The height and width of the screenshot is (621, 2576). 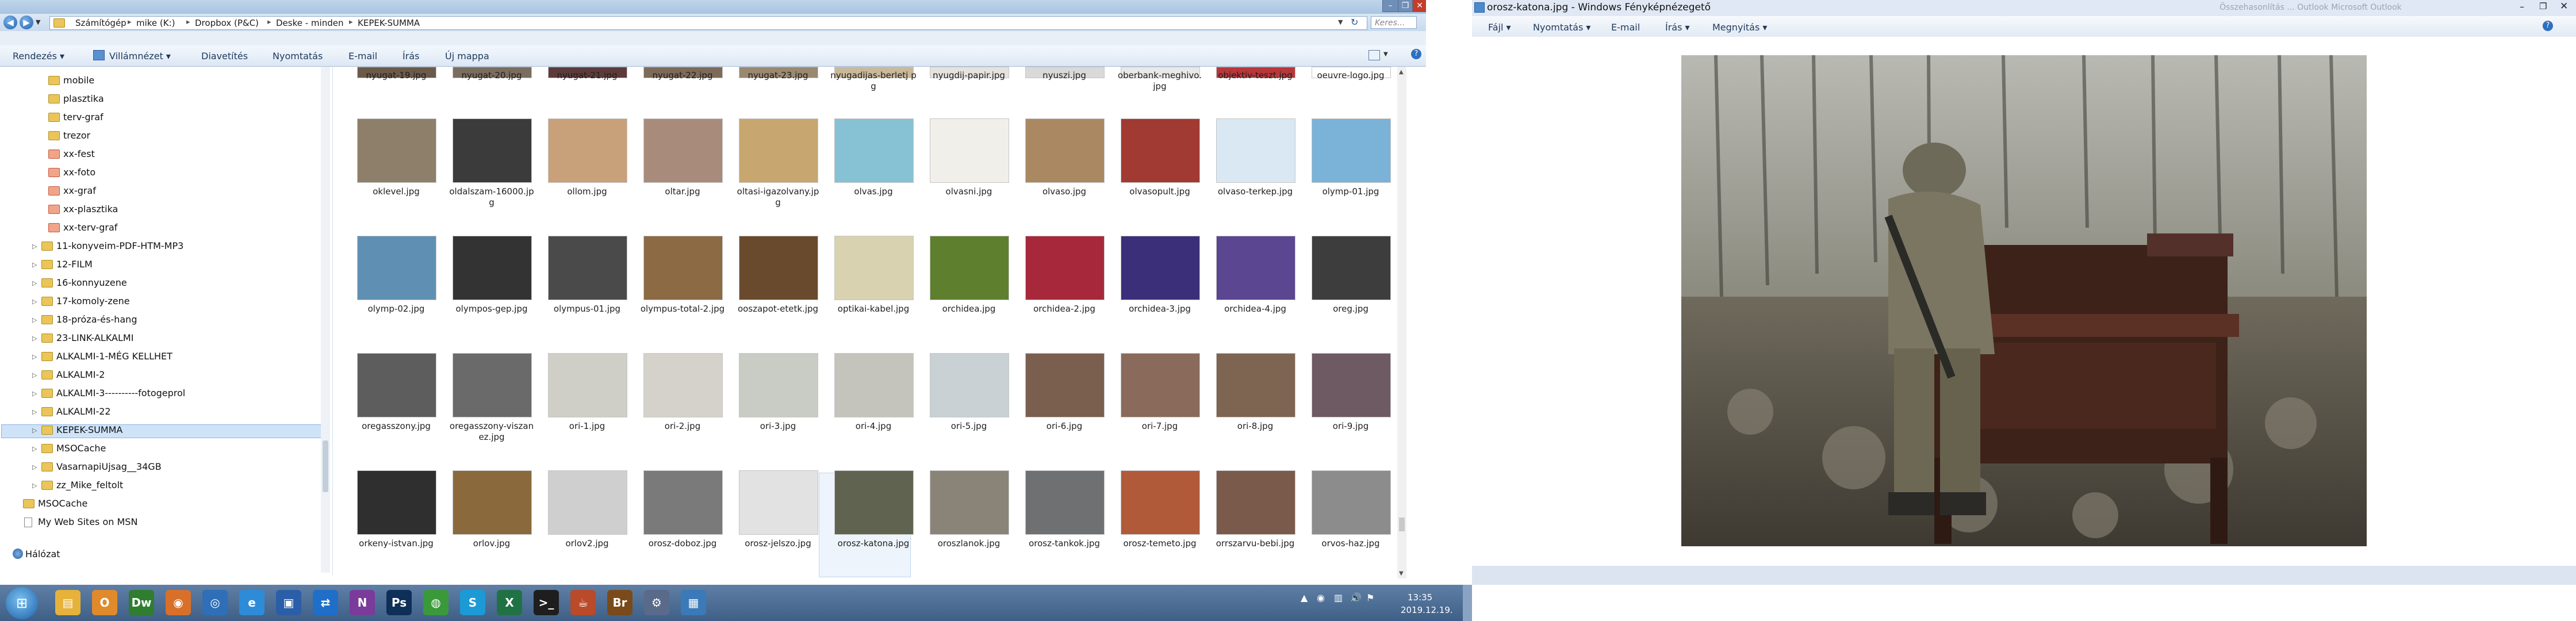 What do you see at coordinates (160, 522) in the screenshot?
I see `sidebar-item: My Web Sites on MSN` at bounding box center [160, 522].